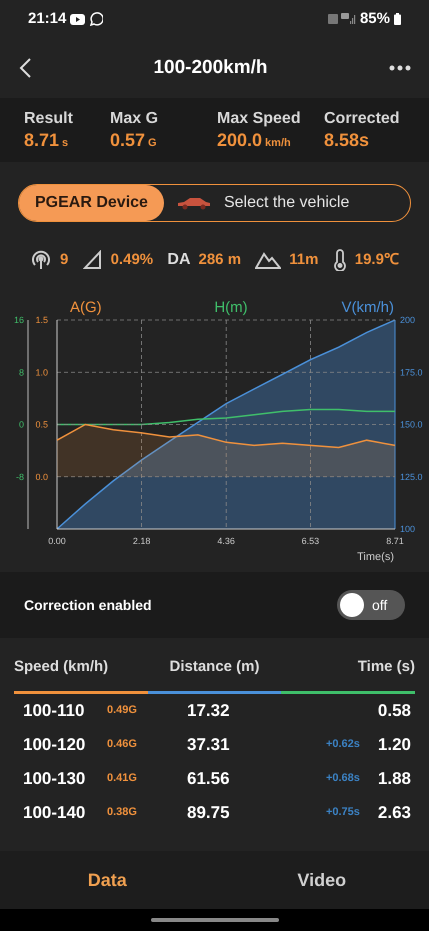  I want to click on stat-value: 200.0 km/h, so click(254, 140).